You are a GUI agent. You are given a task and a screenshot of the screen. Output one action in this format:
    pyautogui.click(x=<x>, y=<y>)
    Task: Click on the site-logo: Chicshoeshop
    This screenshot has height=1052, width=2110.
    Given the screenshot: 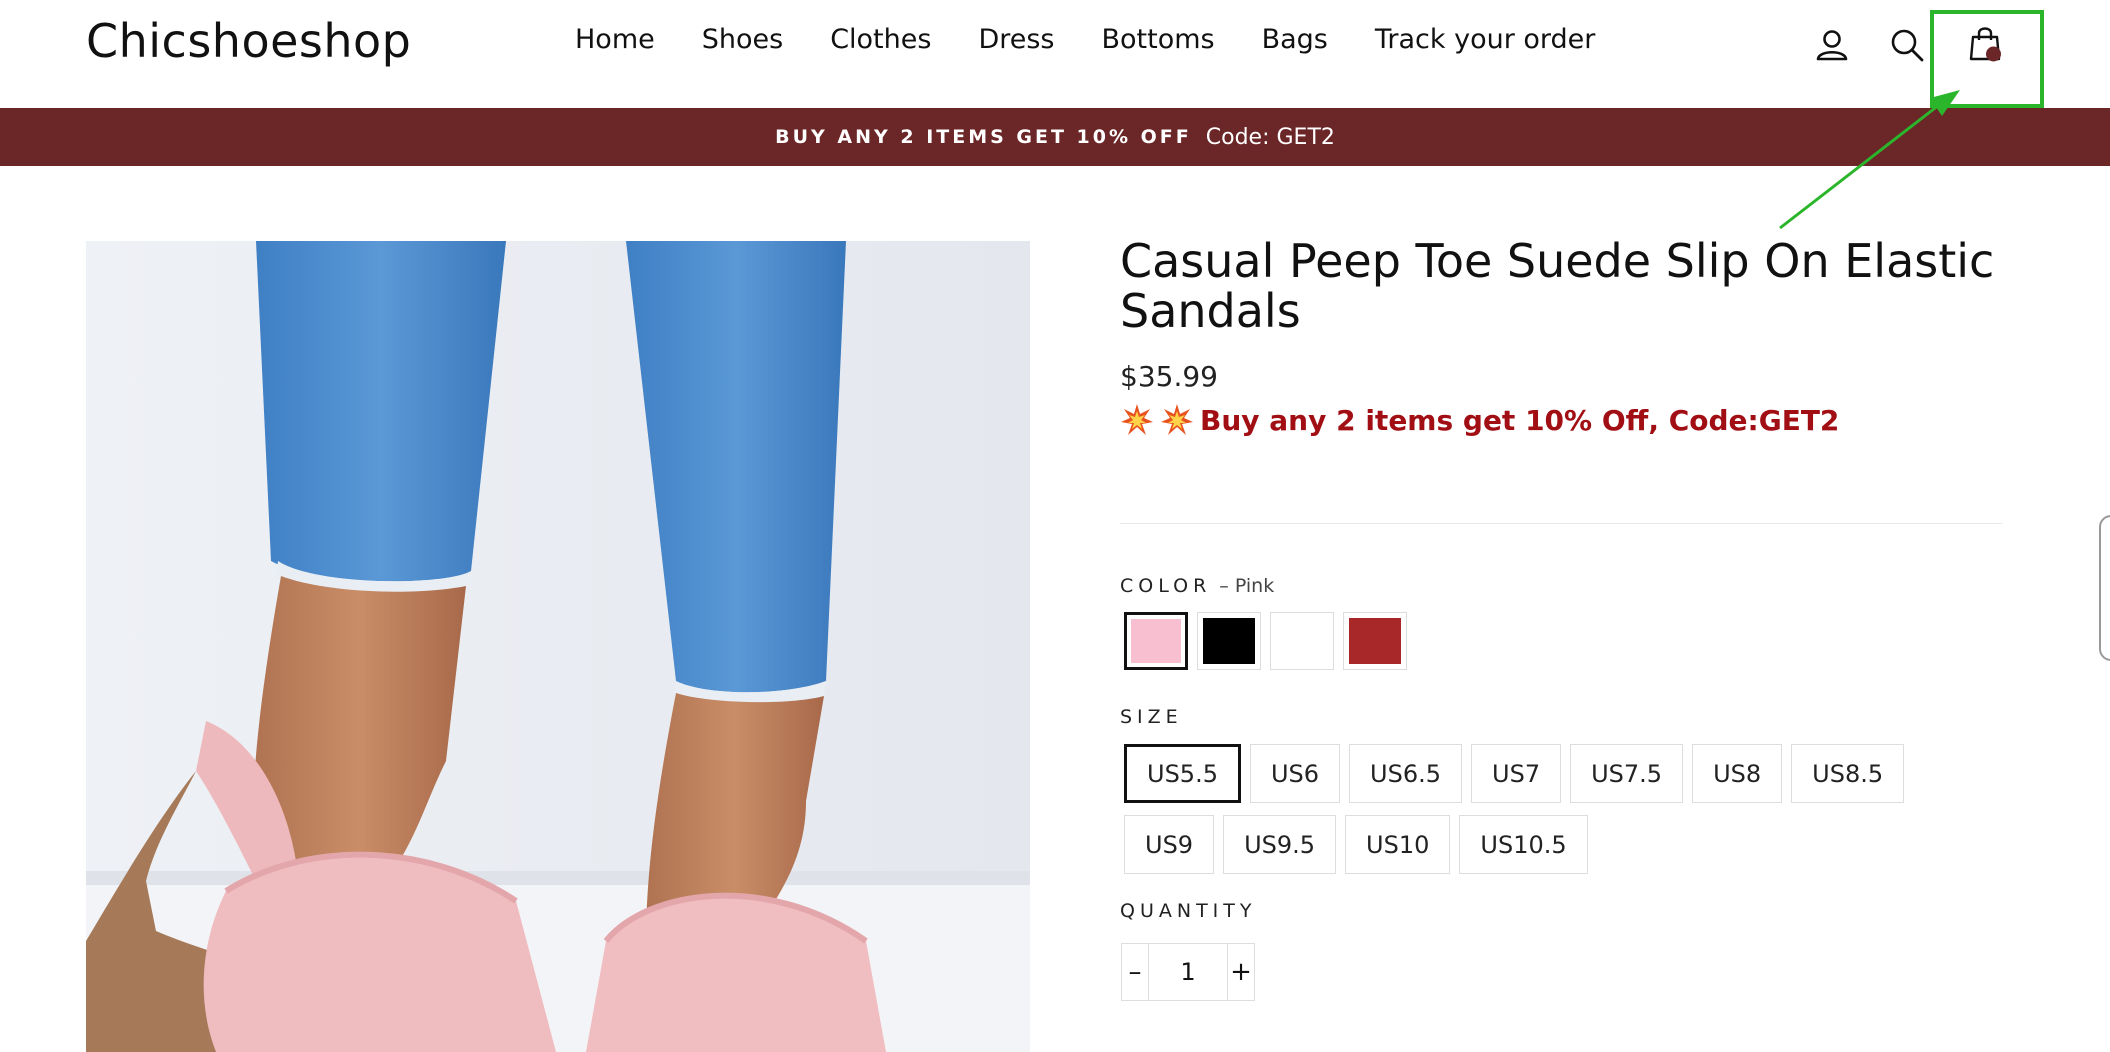 What is the action you would take?
    pyautogui.click(x=248, y=41)
    